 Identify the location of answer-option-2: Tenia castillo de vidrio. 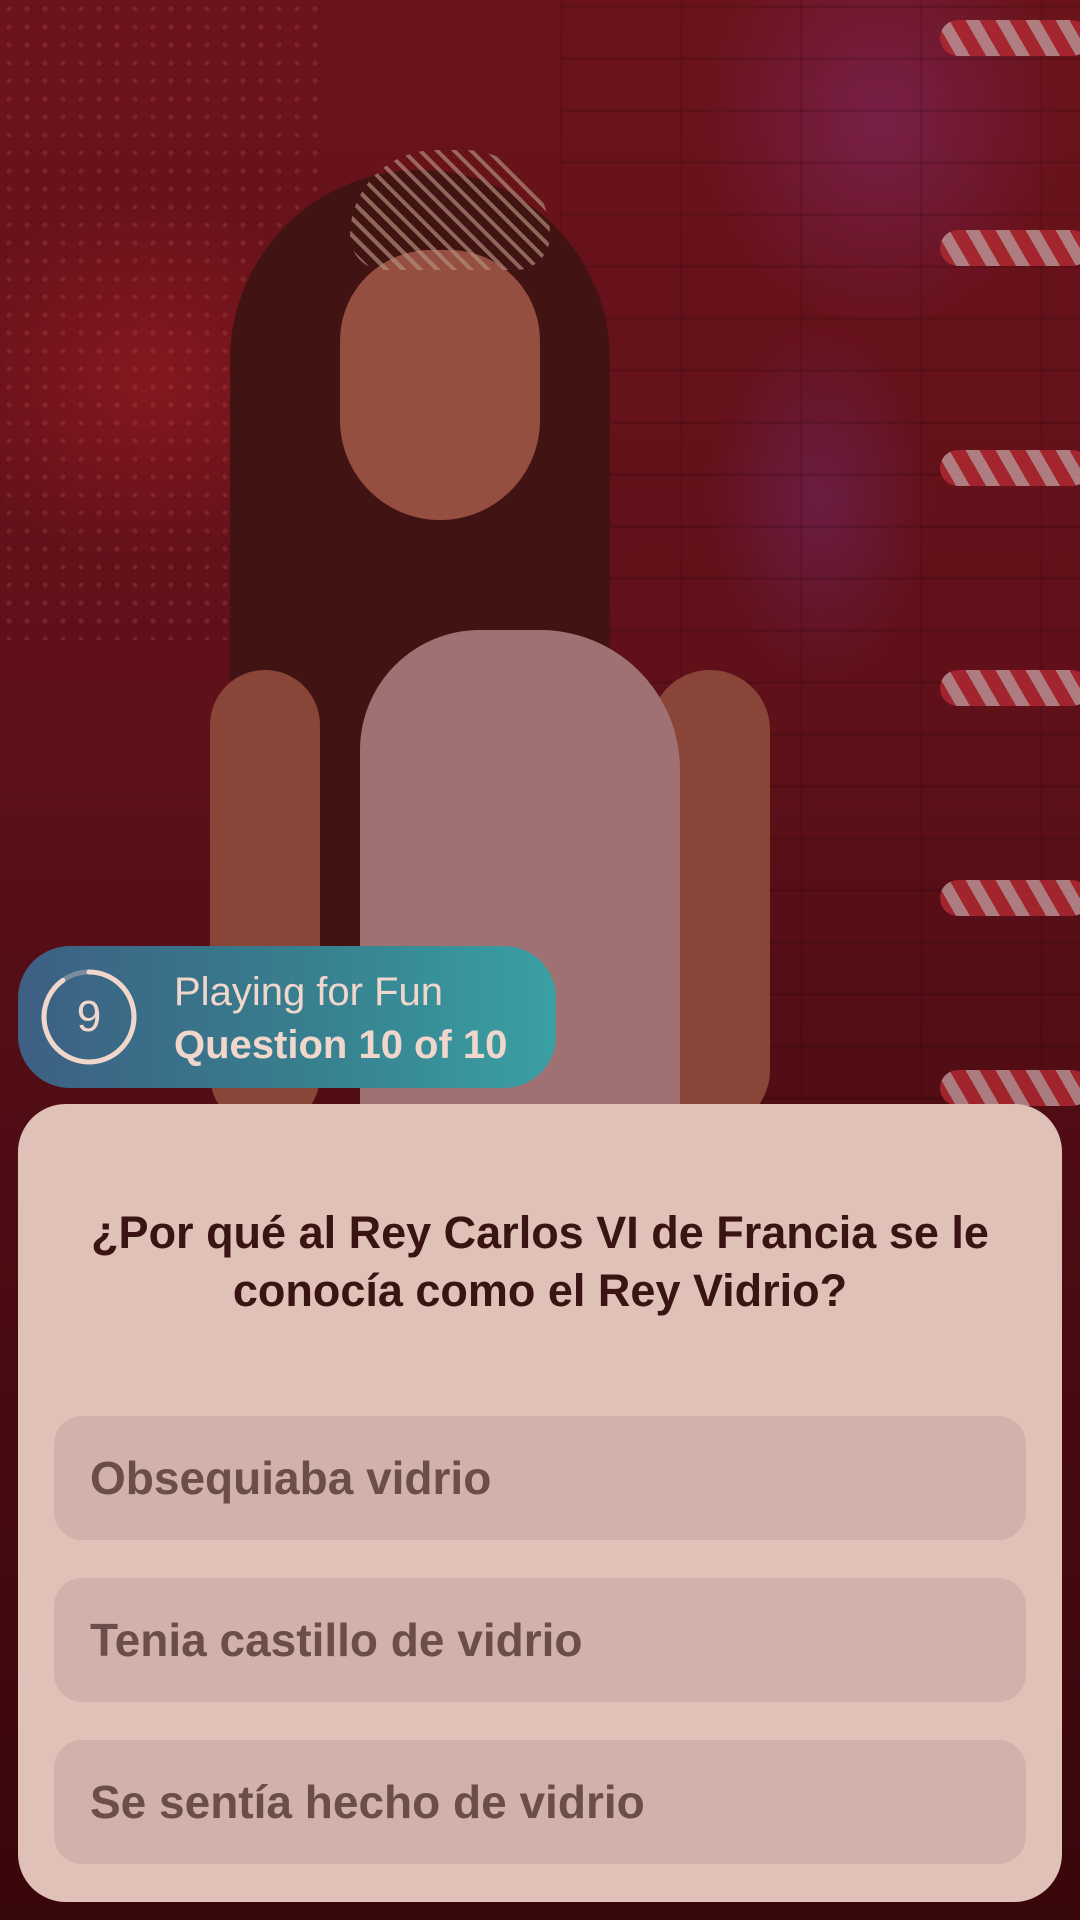
(540, 1640).